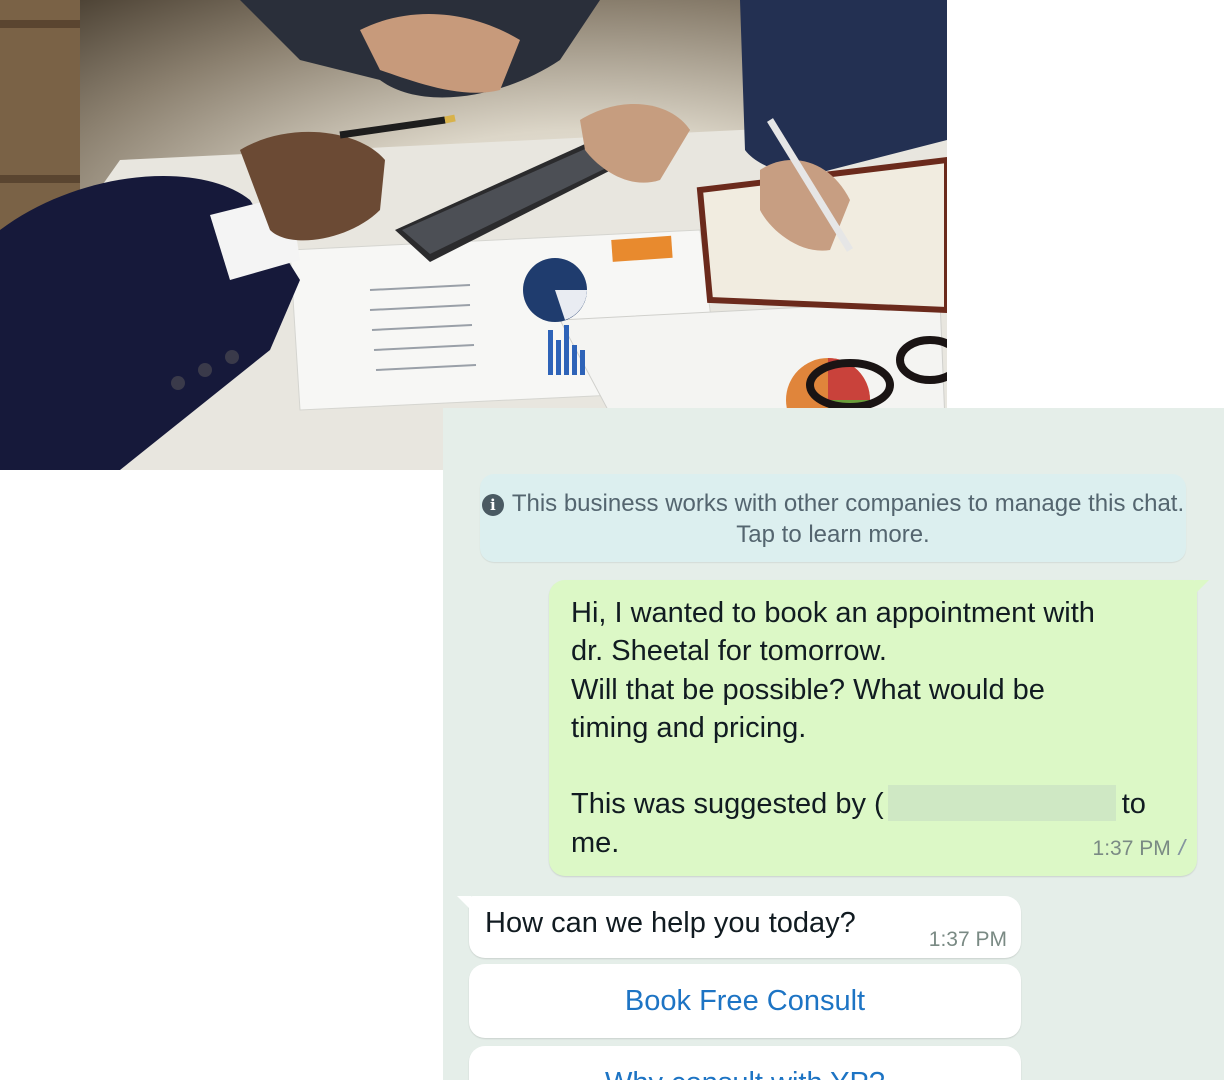 The image size is (1224, 1080). What do you see at coordinates (745, 1001) in the screenshot?
I see `quick-reply-book-free-consult: Book Free Consult` at bounding box center [745, 1001].